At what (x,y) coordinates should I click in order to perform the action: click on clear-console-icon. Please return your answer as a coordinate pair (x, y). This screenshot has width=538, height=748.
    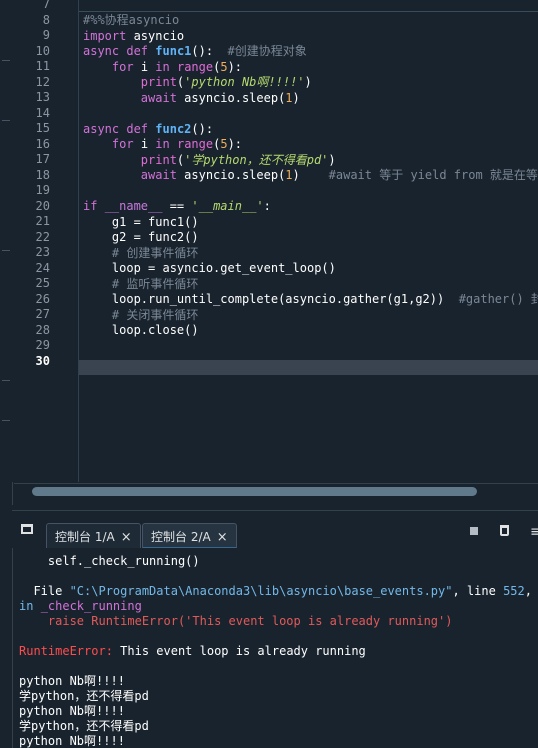
    Looking at the image, I should click on (504, 530).